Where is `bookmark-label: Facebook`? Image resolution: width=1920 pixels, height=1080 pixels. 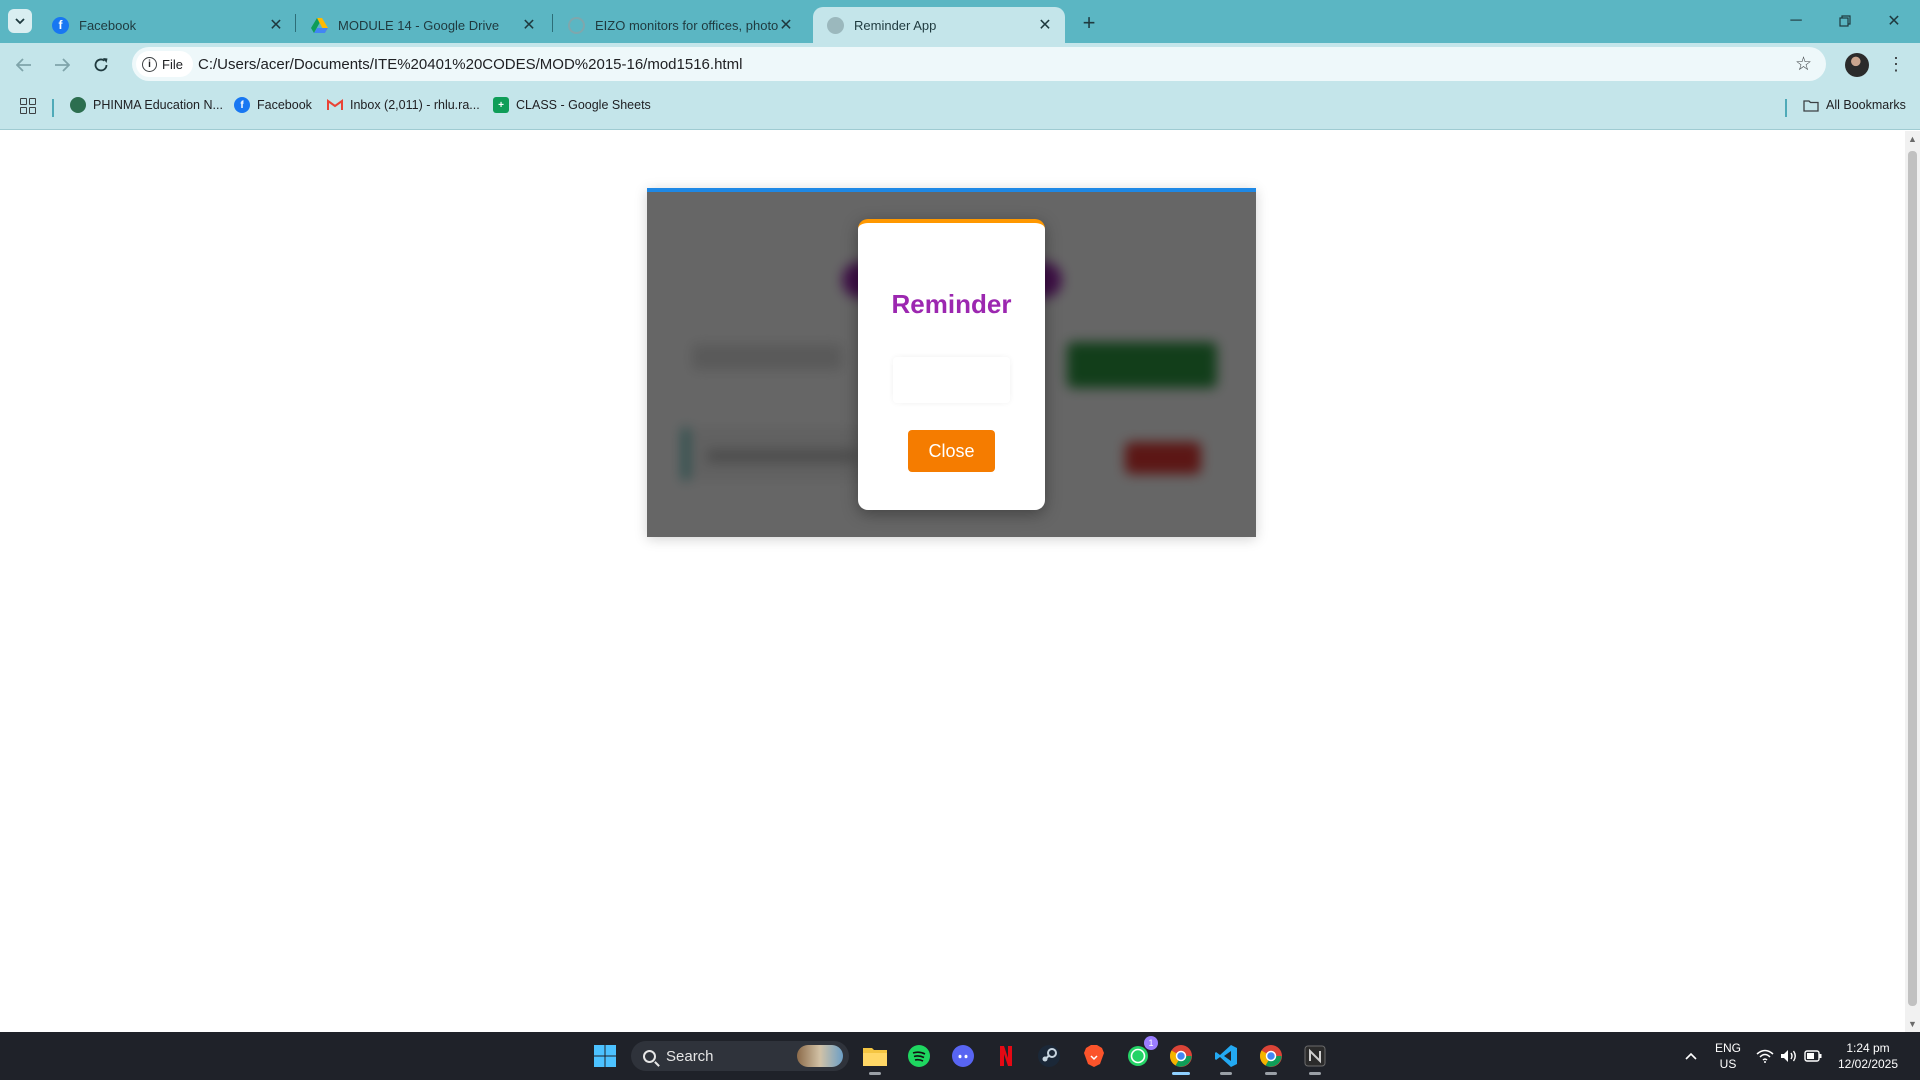
bookmark-label: Facebook is located at coordinates (284, 105).